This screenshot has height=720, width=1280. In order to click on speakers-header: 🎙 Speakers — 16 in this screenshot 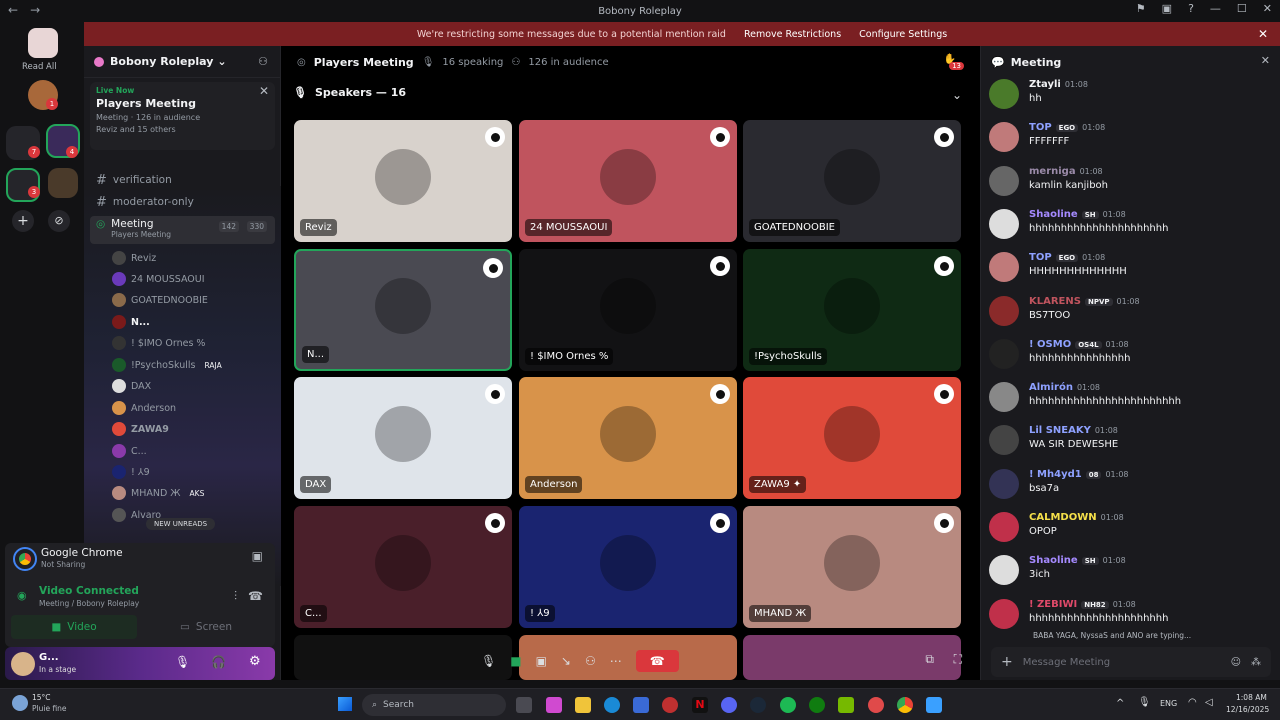, I will do `click(349, 92)`.